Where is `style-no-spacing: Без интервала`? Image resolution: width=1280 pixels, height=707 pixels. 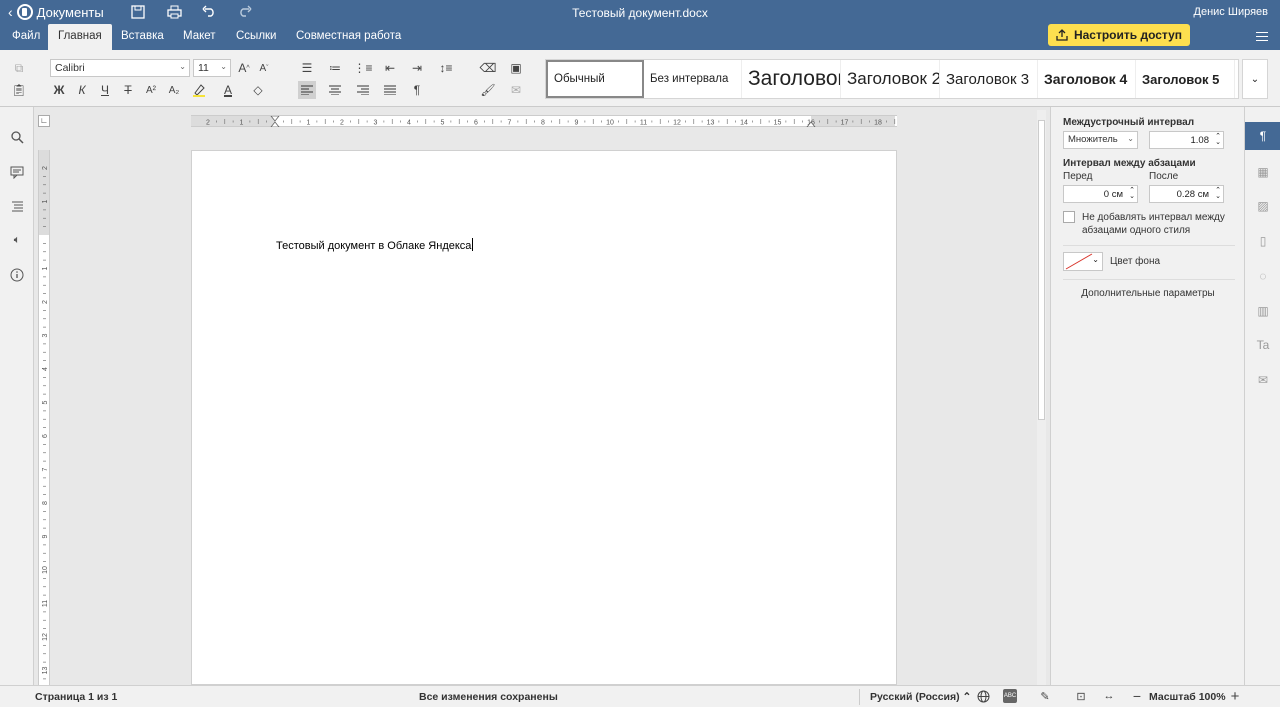
style-no-spacing: Без интервала is located at coordinates (693, 79).